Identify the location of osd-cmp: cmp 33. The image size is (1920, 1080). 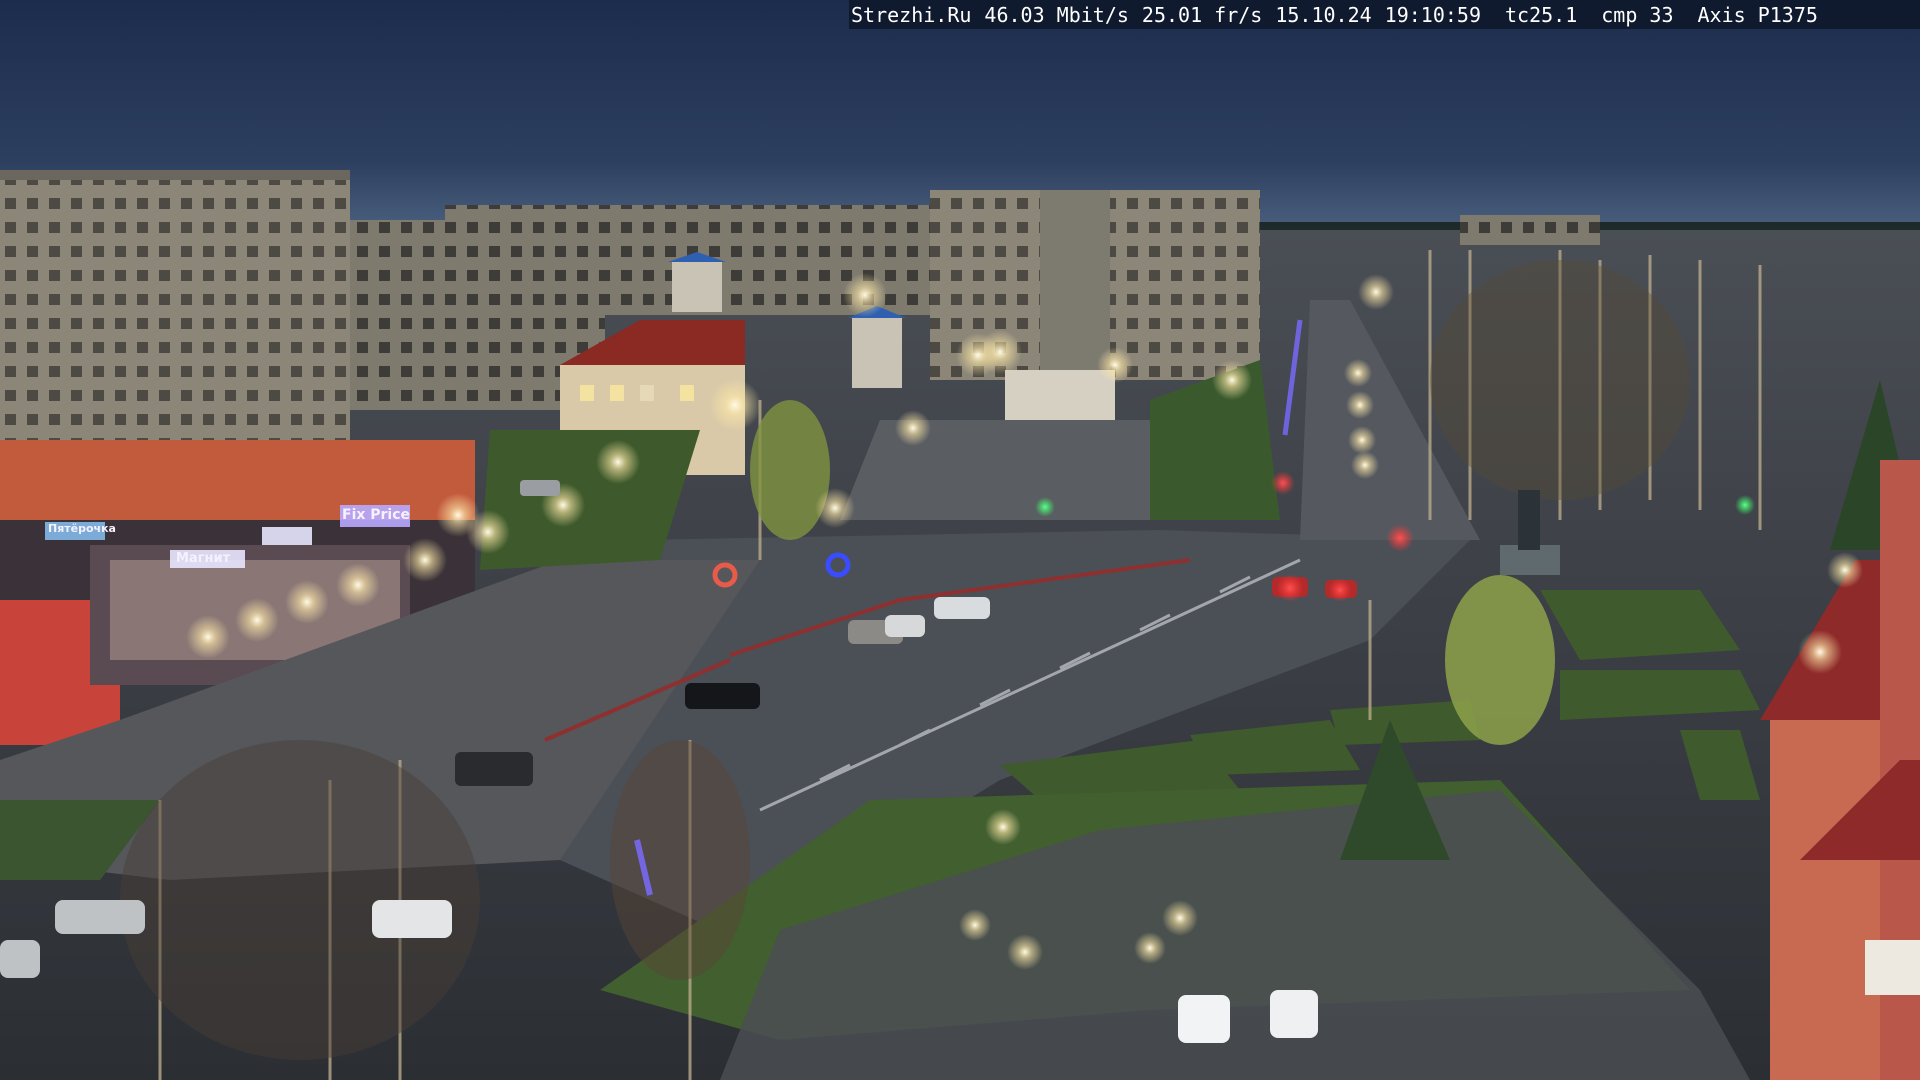
(1637, 14).